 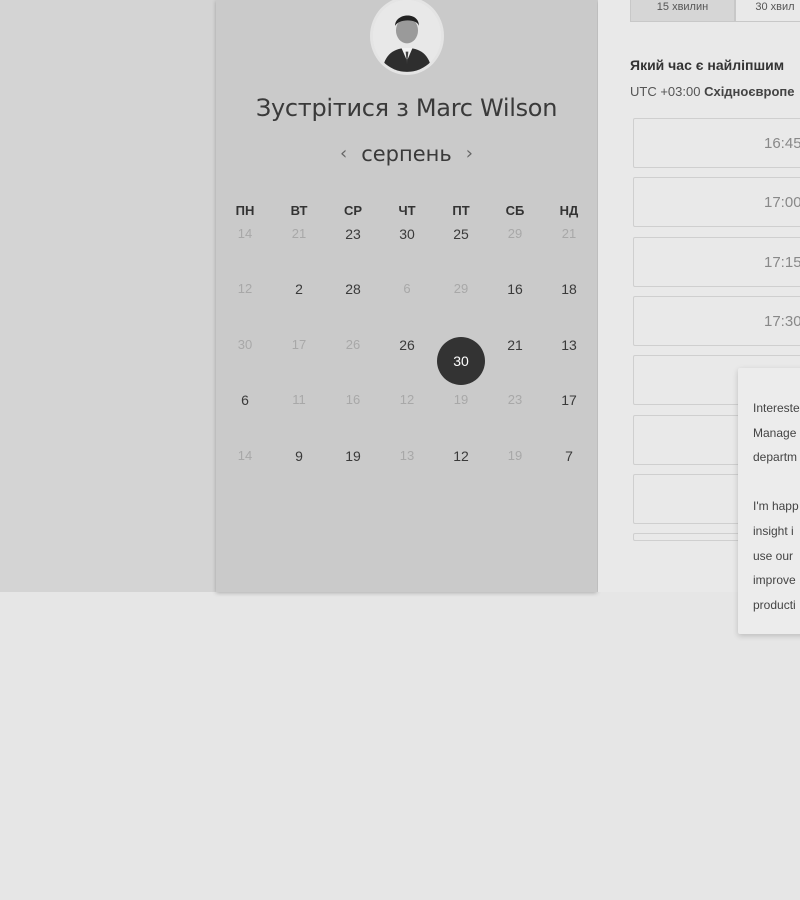 What do you see at coordinates (569, 289) in the screenshot?
I see `day-number: 18` at bounding box center [569, 289].